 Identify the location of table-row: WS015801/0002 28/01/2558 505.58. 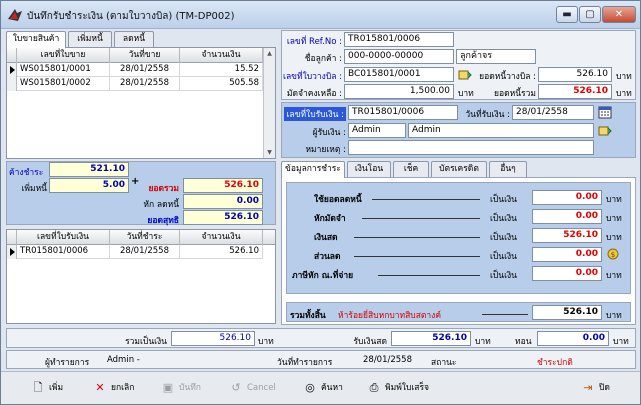
(135, 84).